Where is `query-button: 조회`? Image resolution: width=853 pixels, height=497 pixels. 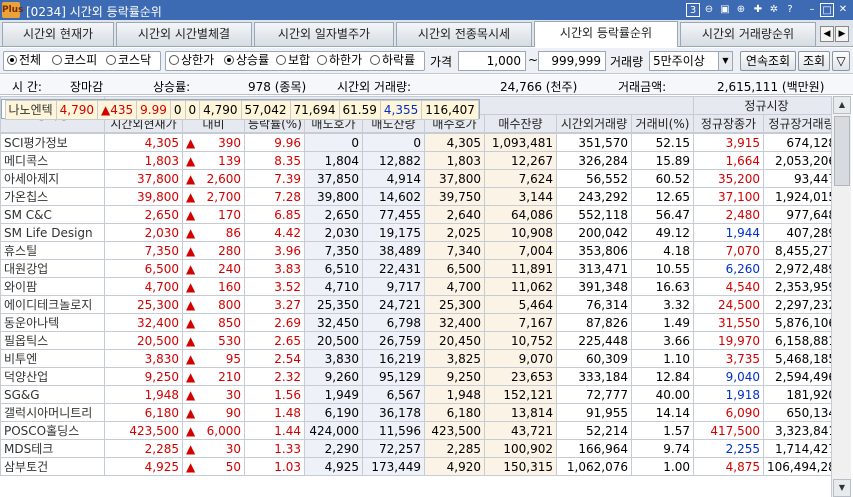 query-button: 조회 is located at coordinates (814, 61).